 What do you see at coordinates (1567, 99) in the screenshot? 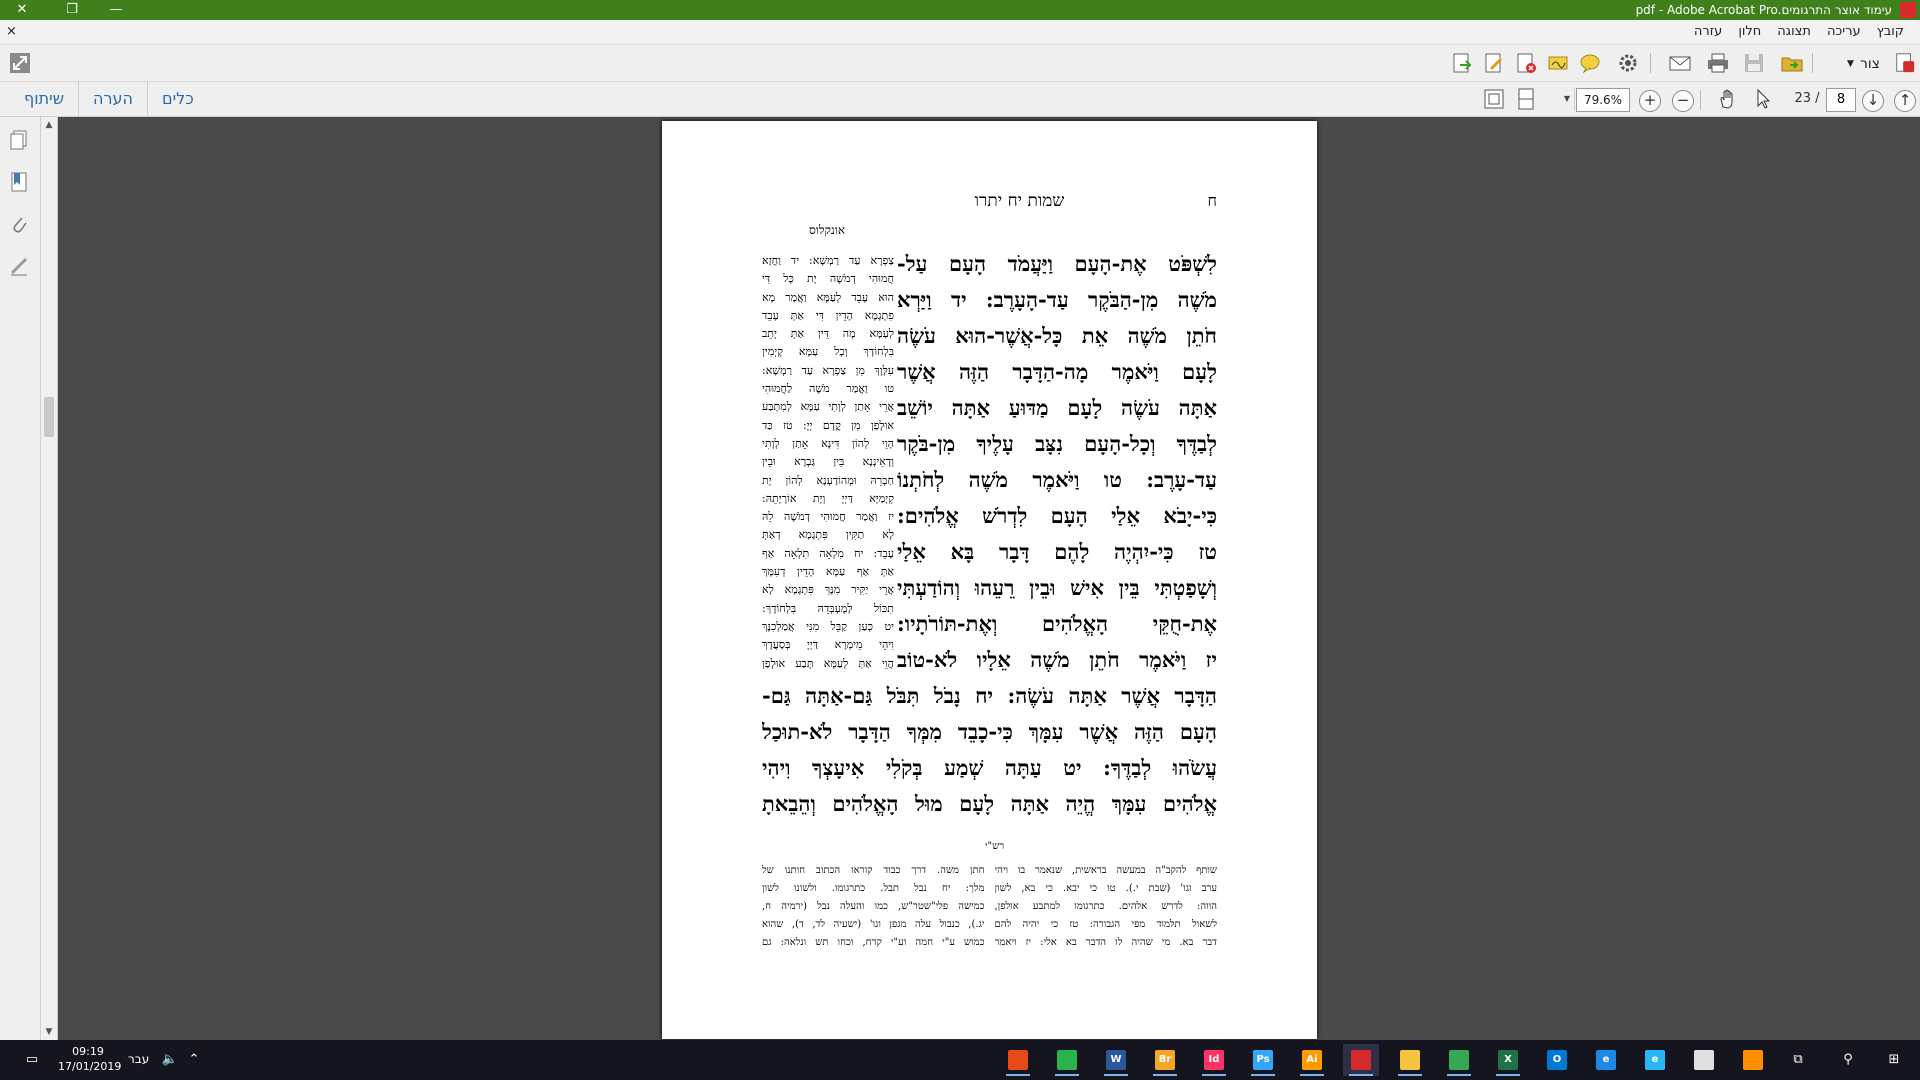
I see `zoom-dropdown: ▼` at bounding box center [1567, 99].